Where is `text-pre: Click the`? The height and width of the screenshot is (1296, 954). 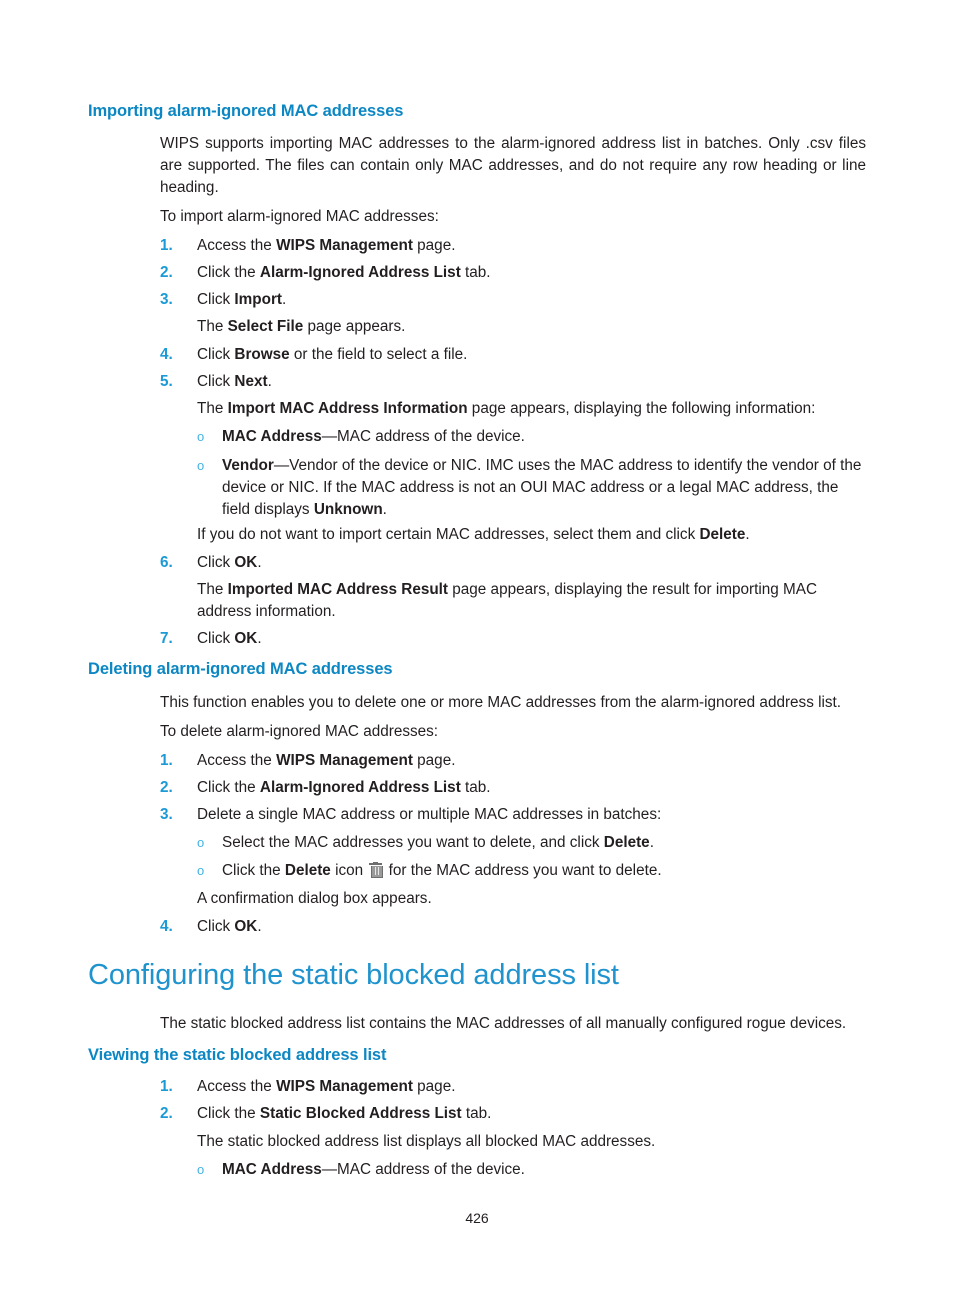
text-pre: Click the is located at coordinates (253, 870).